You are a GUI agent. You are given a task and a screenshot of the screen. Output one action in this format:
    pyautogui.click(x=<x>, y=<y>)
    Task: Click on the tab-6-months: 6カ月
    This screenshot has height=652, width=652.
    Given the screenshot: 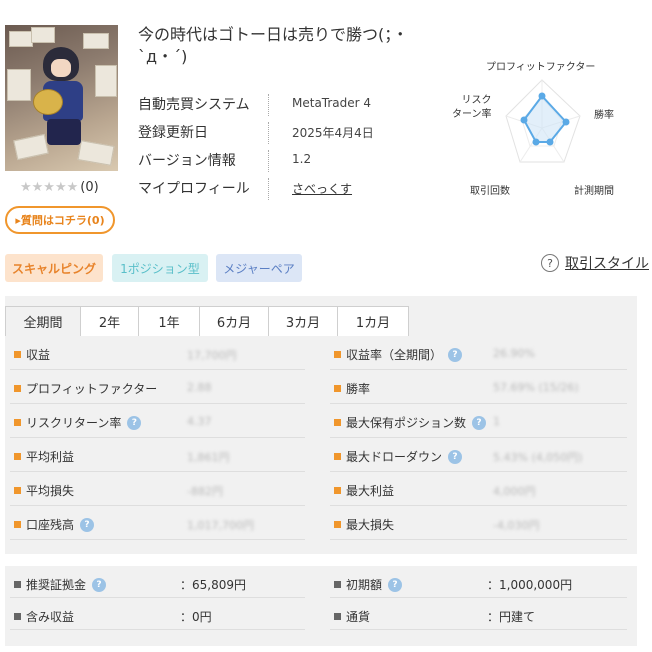 What is the action you would take?
    pyautogui.click(x=234, y=321)
    